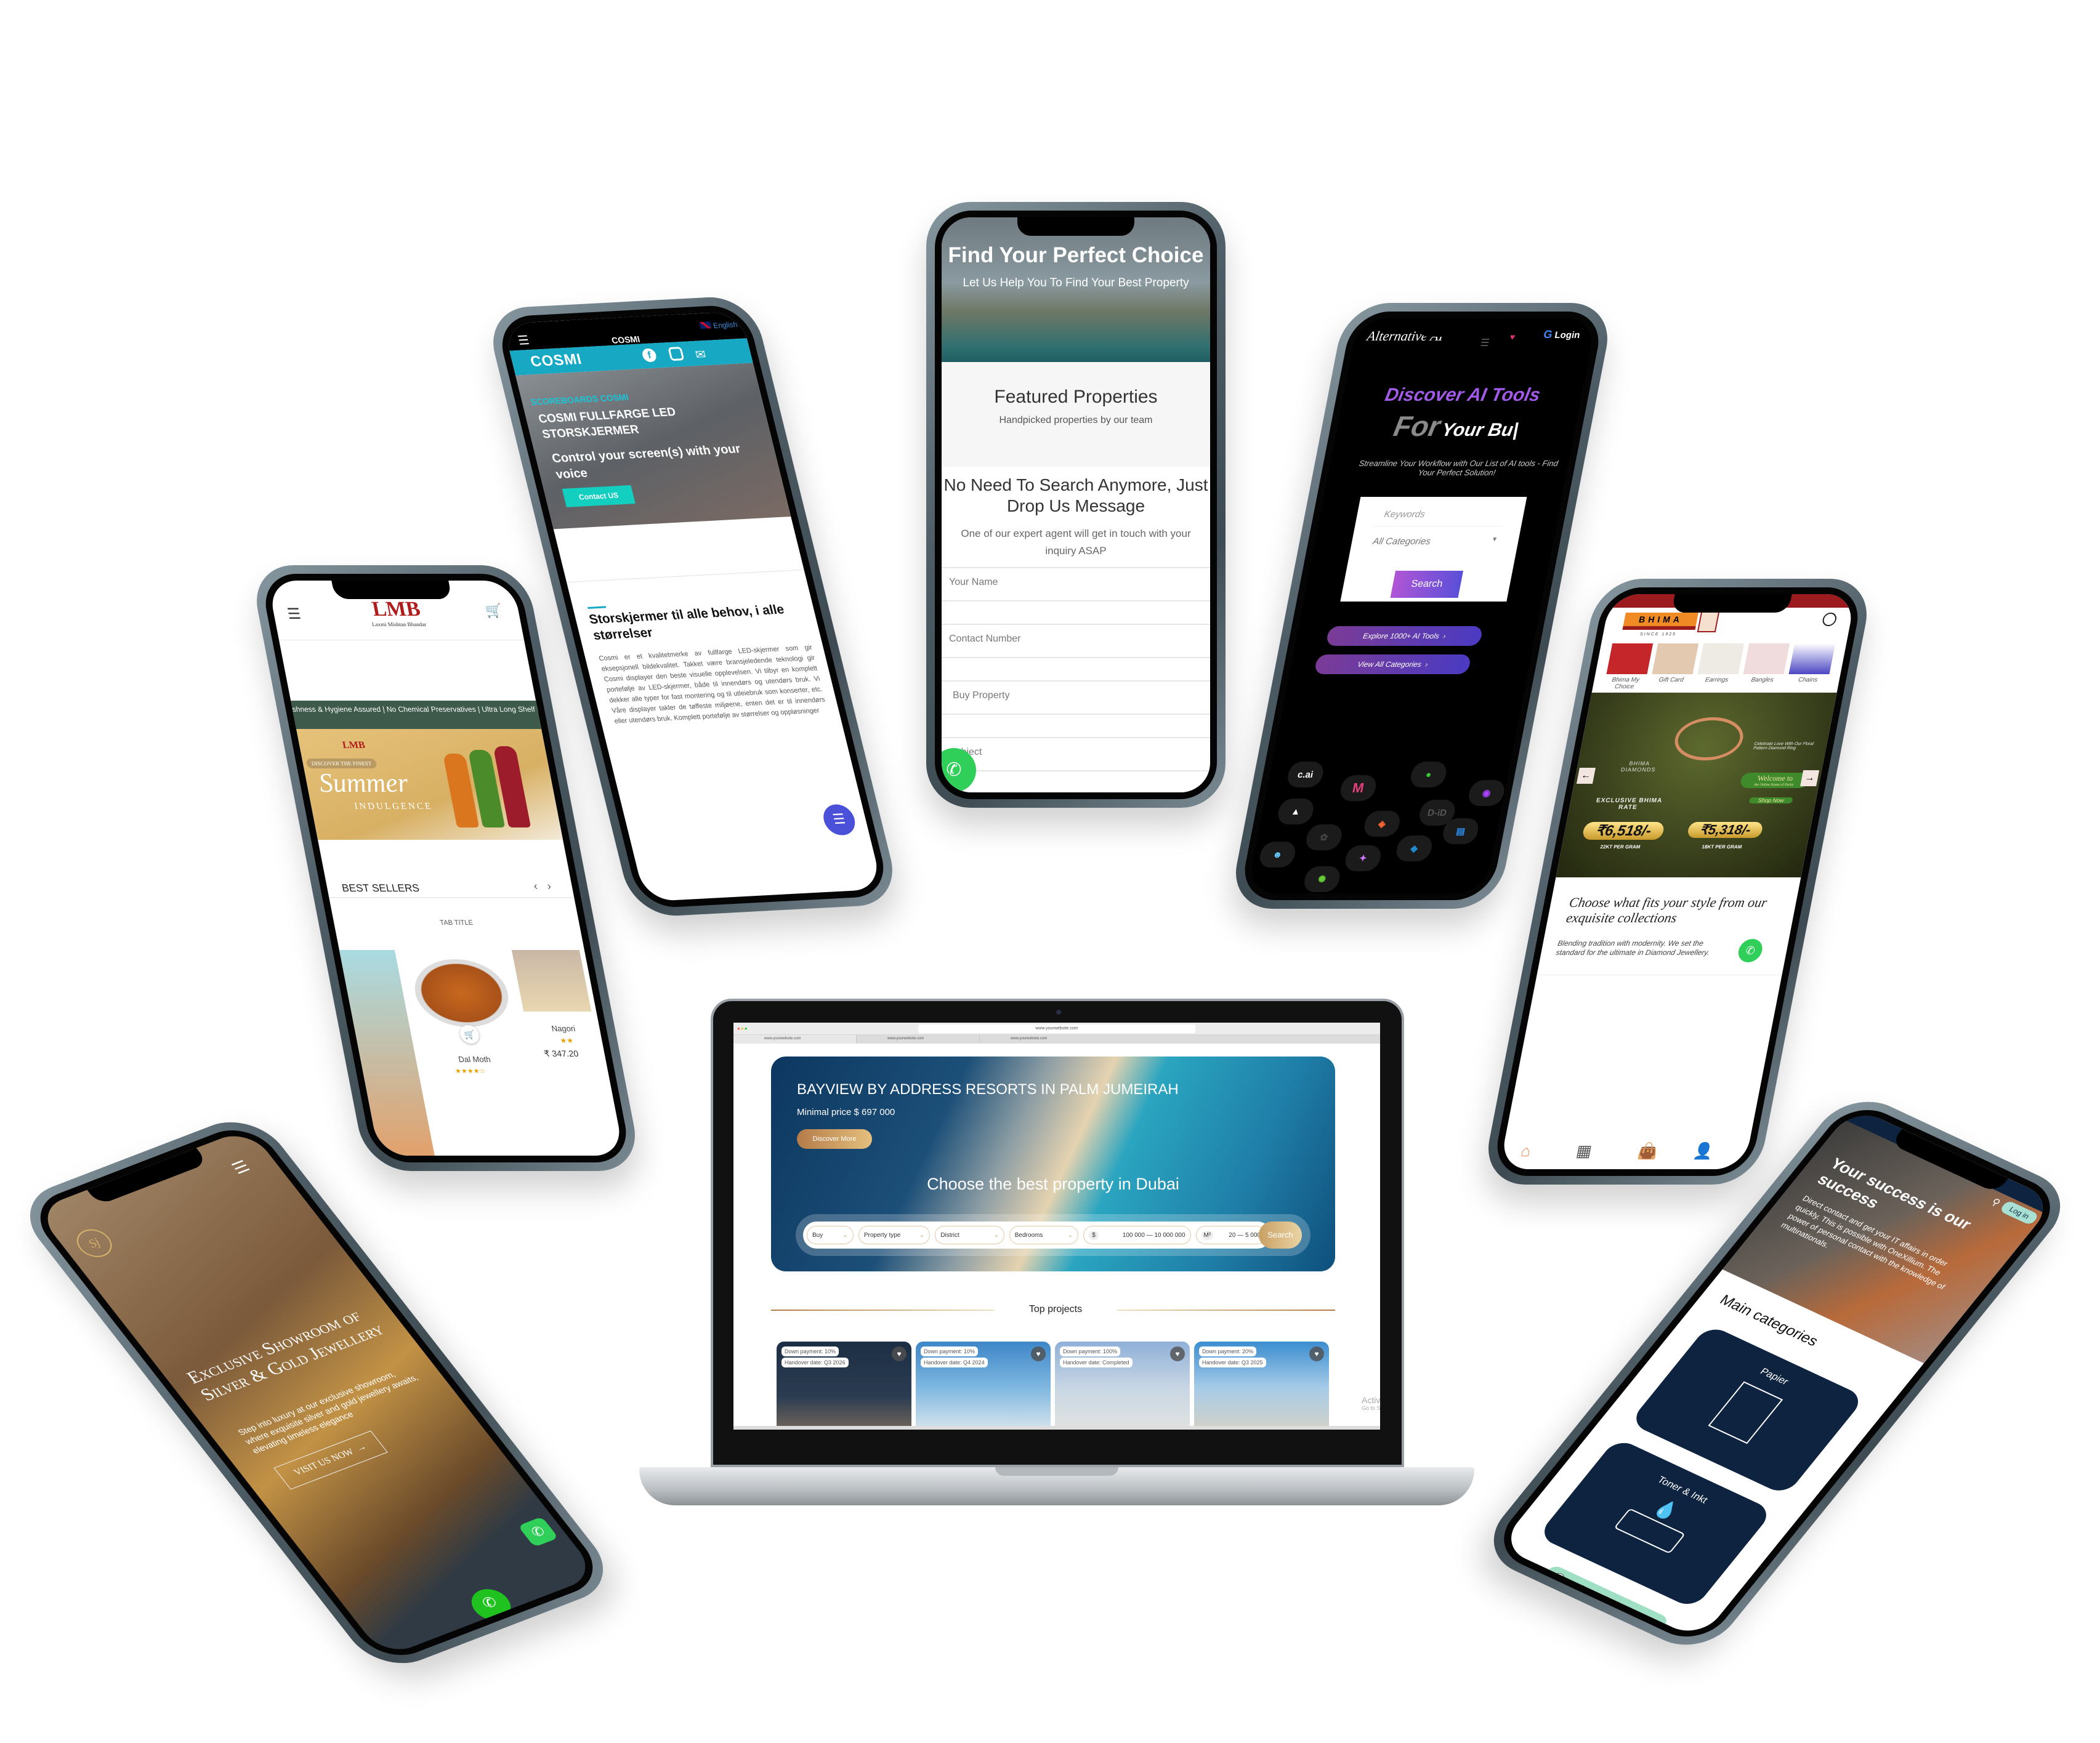 The width and height of the screenshot is (2100, 1743). What do you see at coordinates (1382, 824) in the screenshot?
I see `copilot-app-icon: ◈` at bounding box center [1382, 824].